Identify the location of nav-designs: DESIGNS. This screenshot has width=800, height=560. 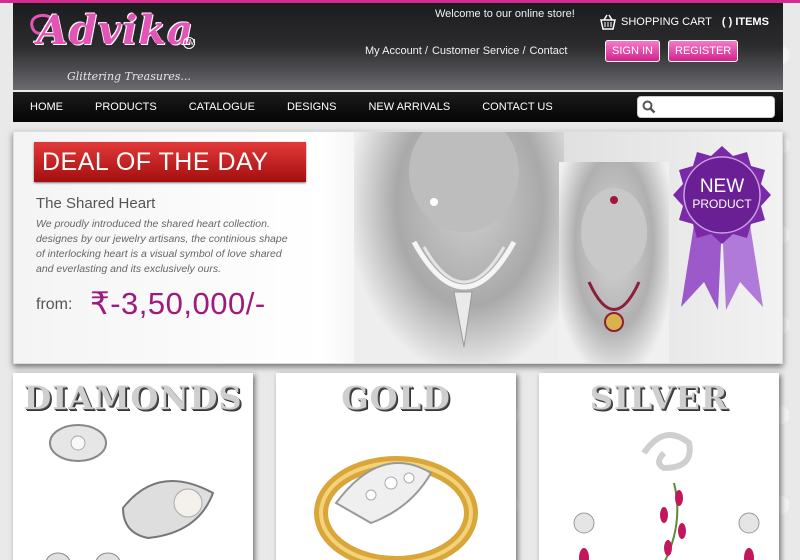
(312, 107).